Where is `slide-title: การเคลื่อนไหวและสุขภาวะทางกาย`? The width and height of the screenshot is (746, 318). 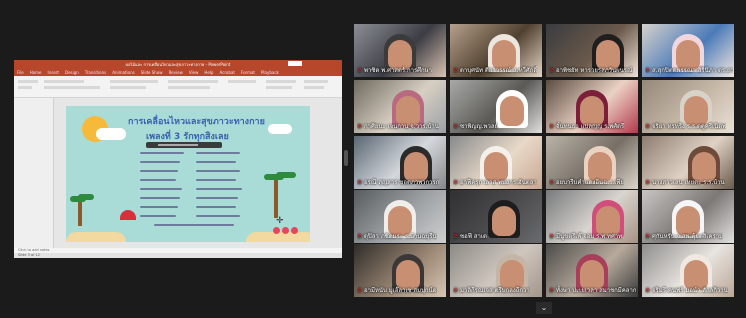 slide-title: การเคลื่อนไหวและสุขภาวะทางกาย is located at coordinates (196, 122).